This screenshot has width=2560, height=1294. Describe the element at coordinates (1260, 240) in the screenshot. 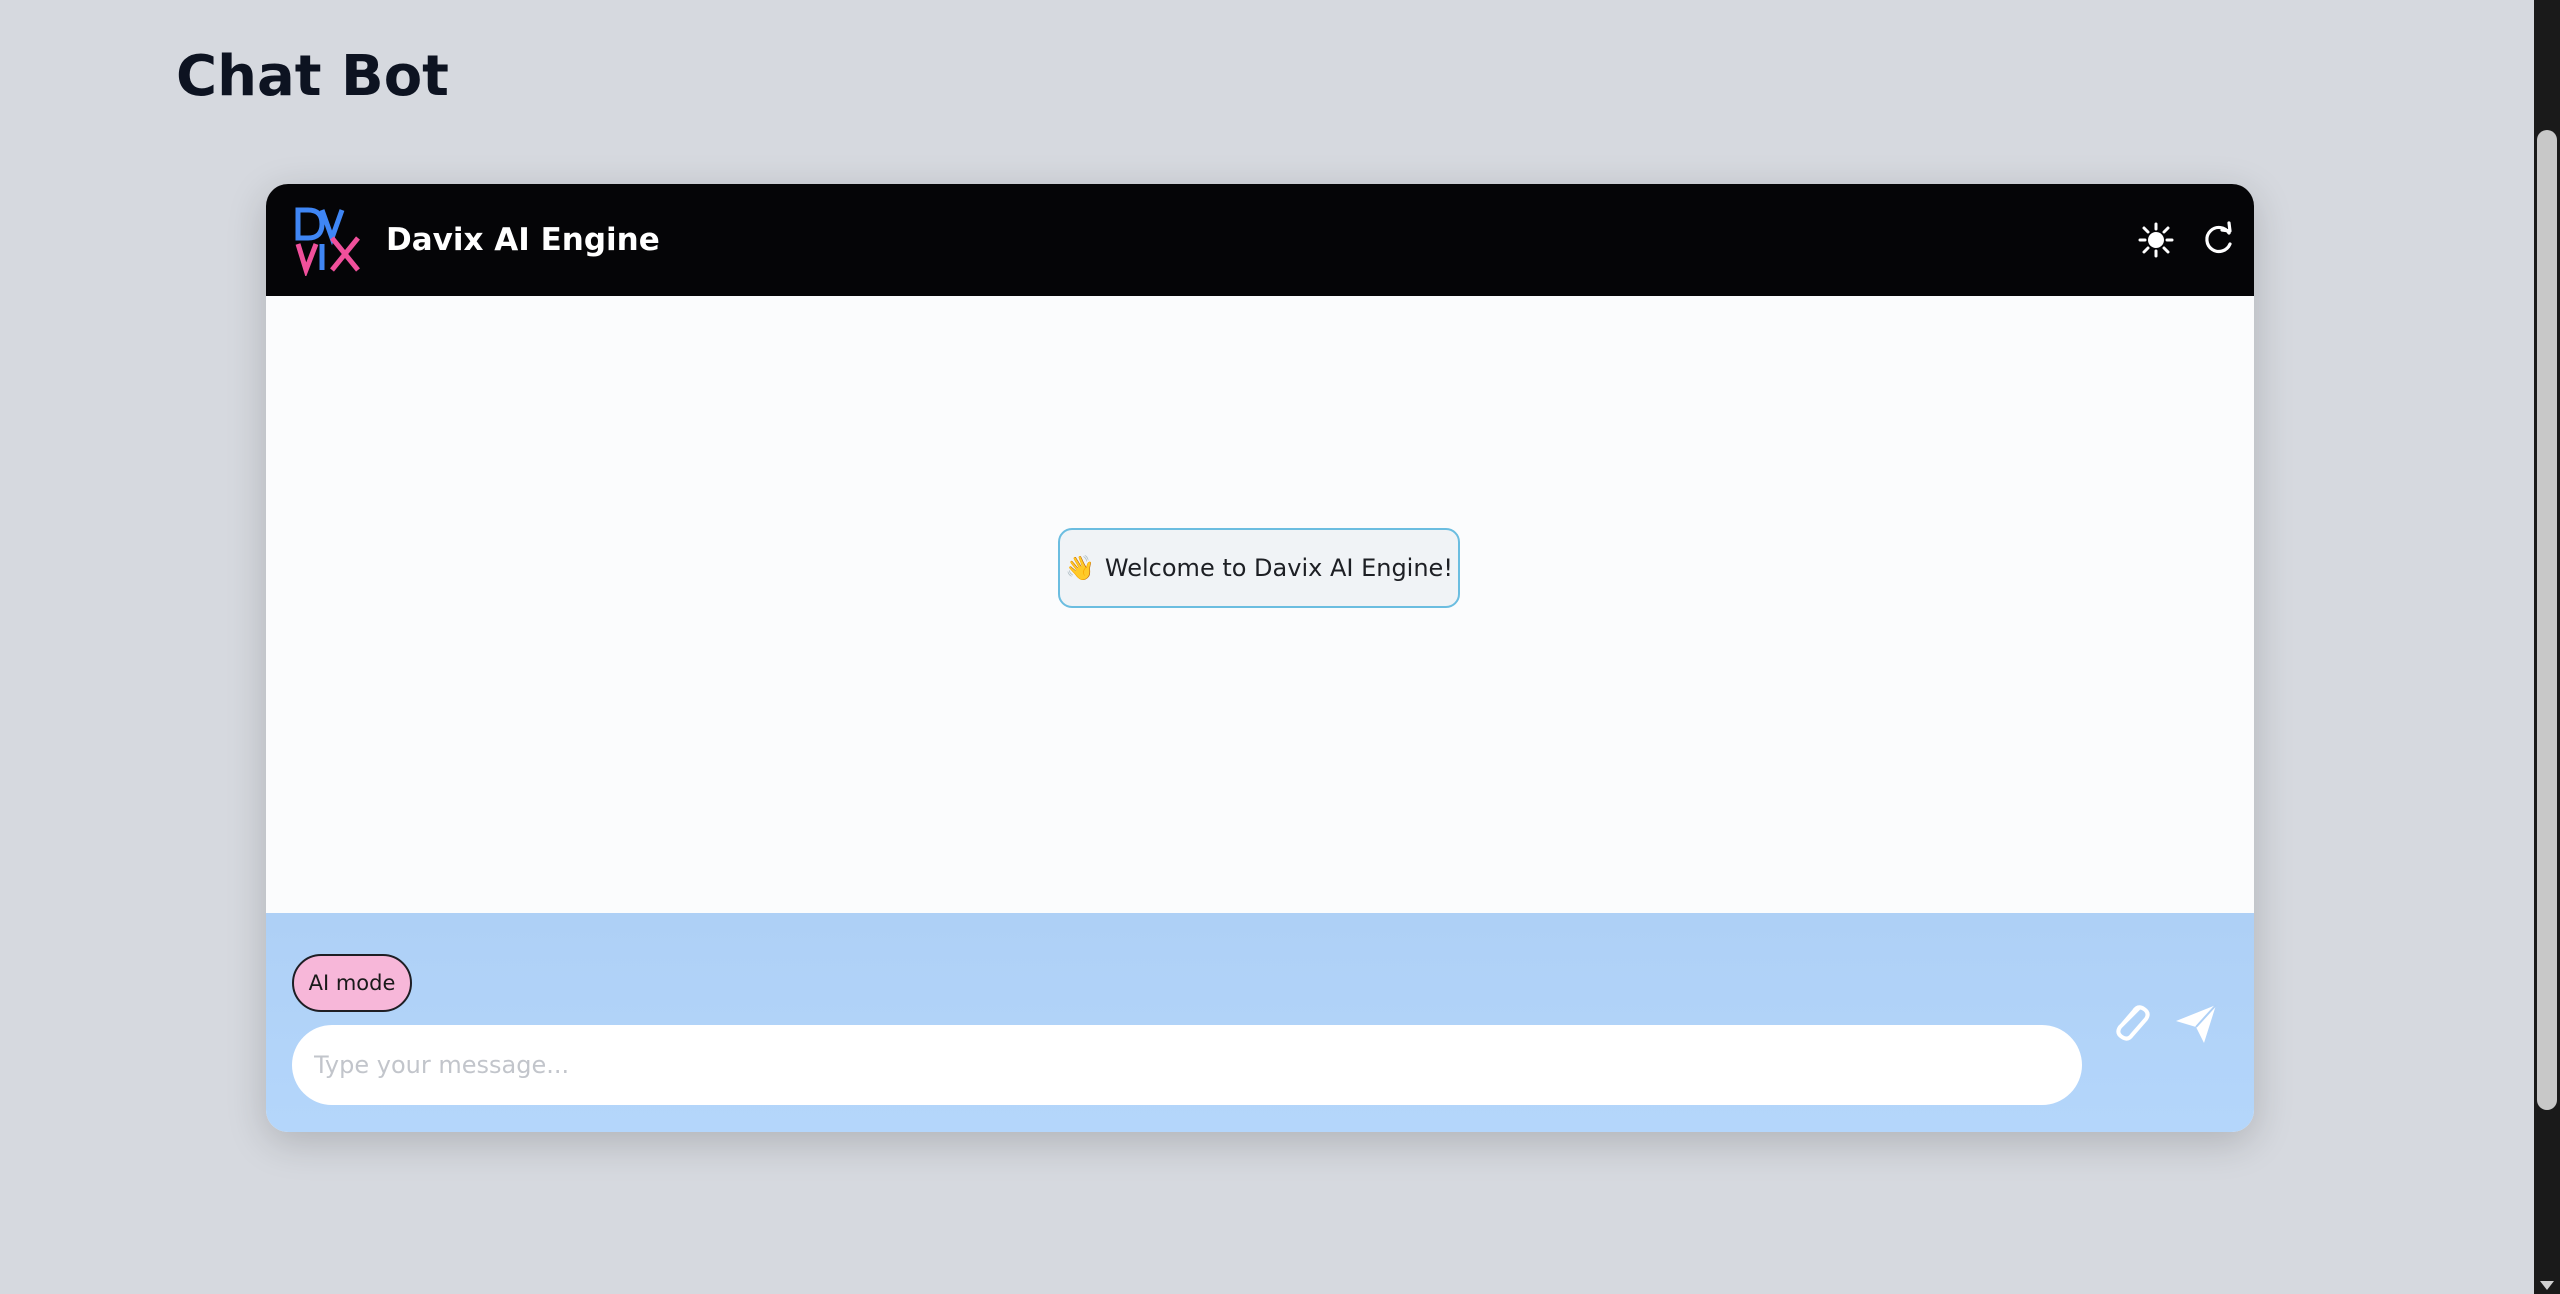

I see `chat-header: Davix AI Engine` at that location.